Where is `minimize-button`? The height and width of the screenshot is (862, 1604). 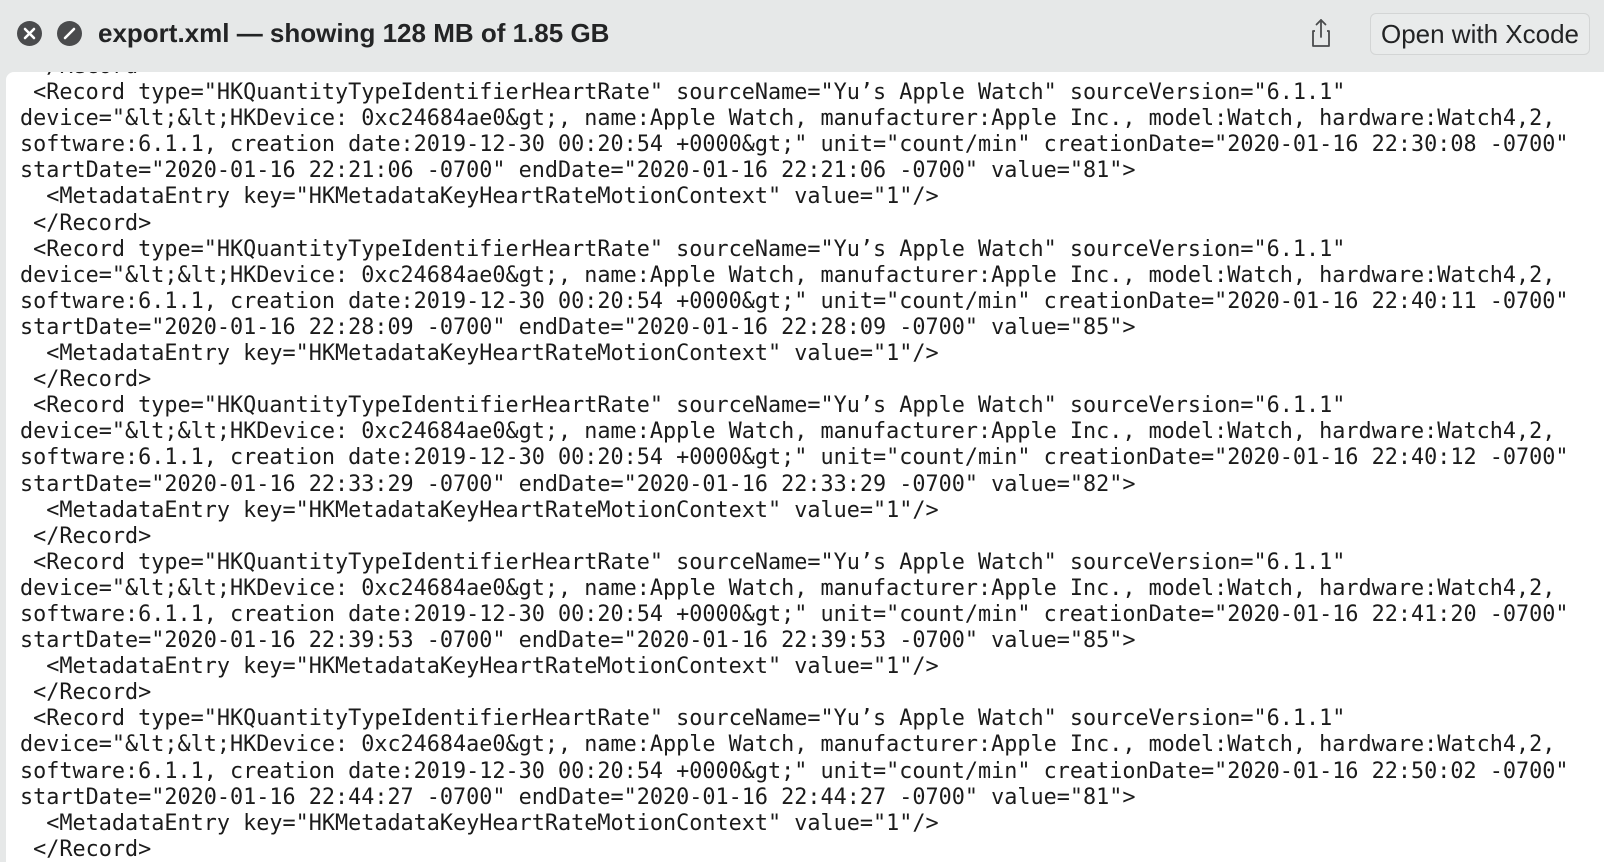
minimize-button is located at coordinates (69, 33).